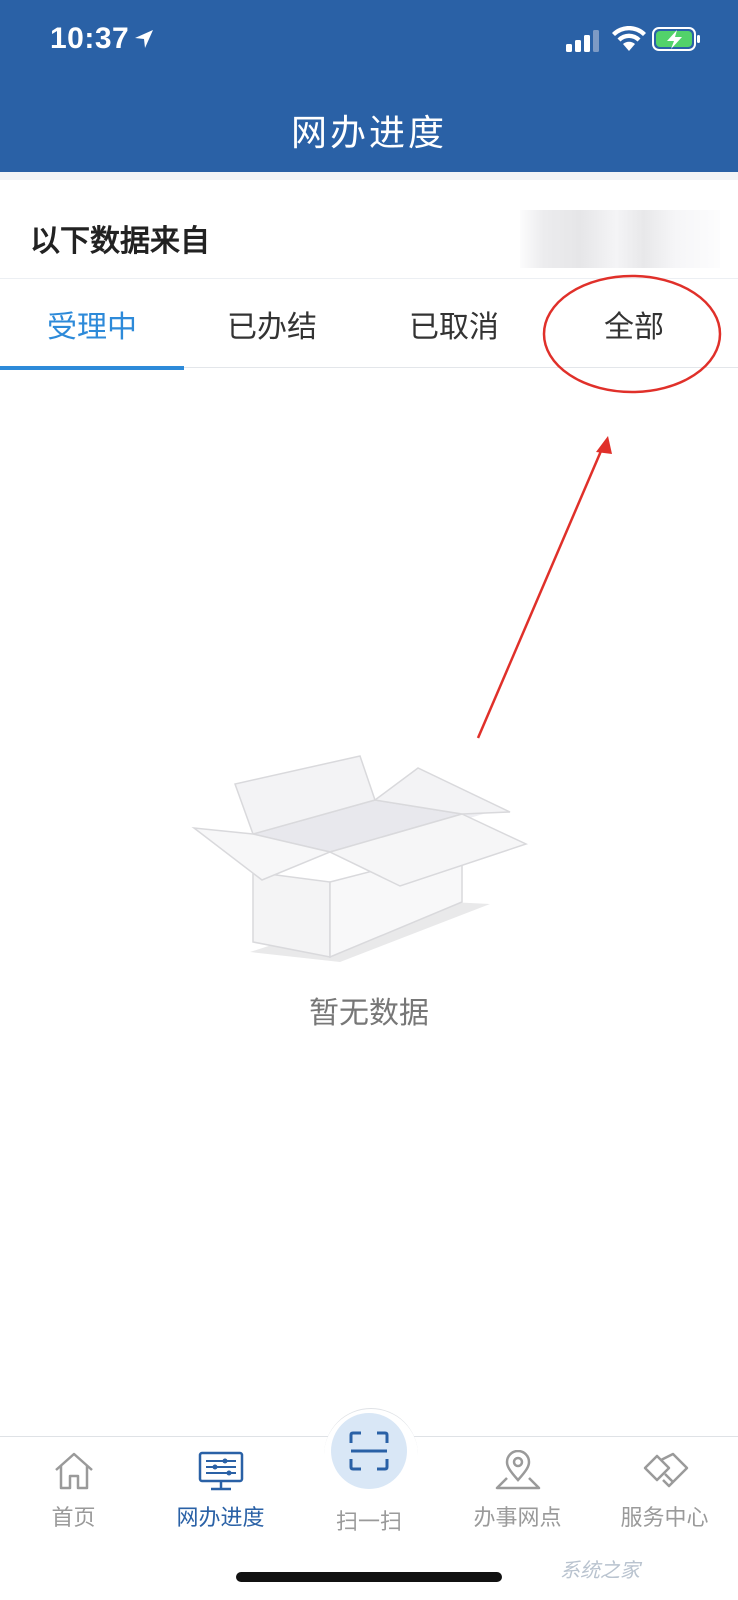 The width and height of the screenshot is (738, 1600). I want to click on nav-label: 服务中心, so click(664, 1518).